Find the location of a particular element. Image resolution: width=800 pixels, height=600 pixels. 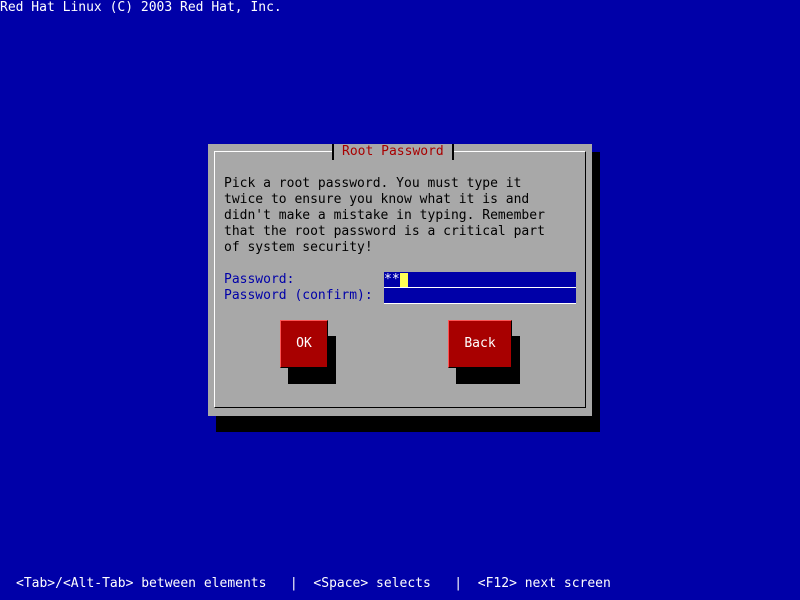

ok-button: OK is located at coordinates (304, 344).